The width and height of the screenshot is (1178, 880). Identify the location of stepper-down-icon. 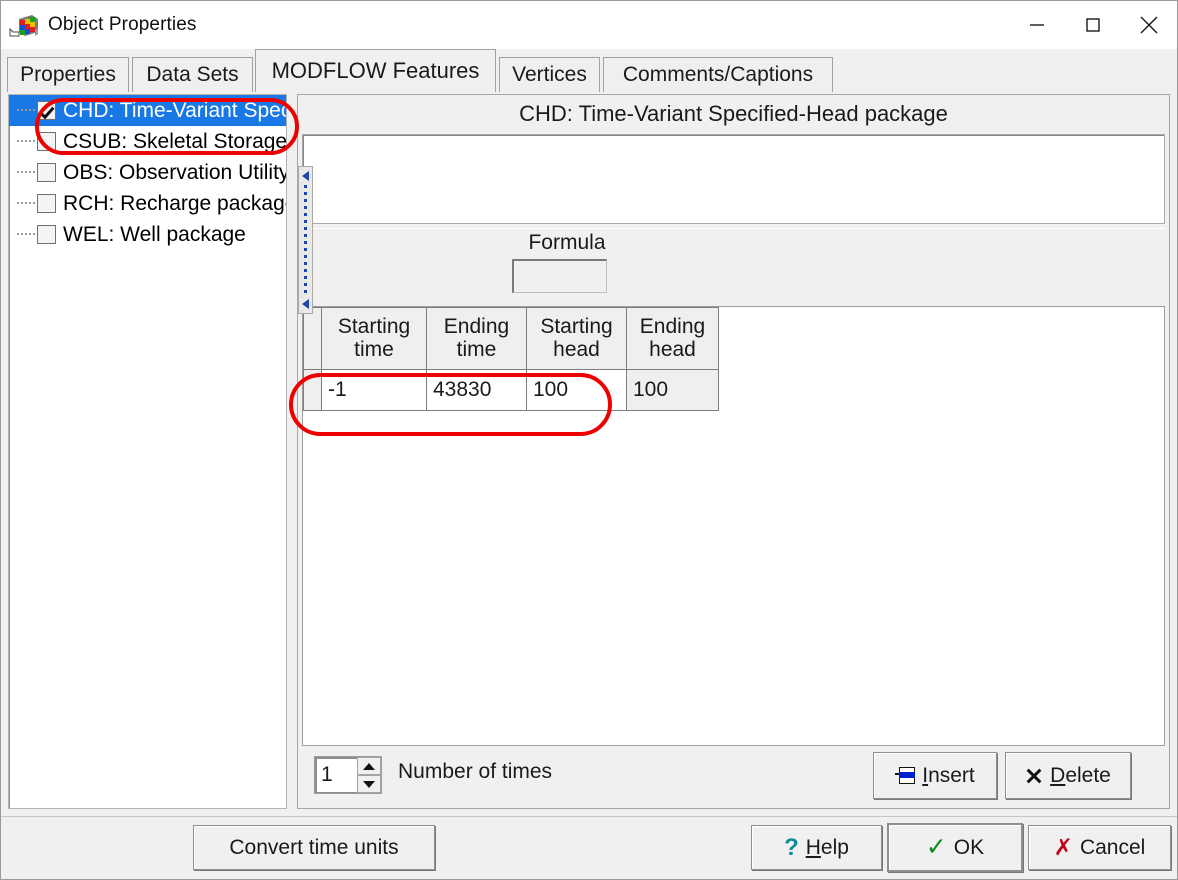
(369, 784).